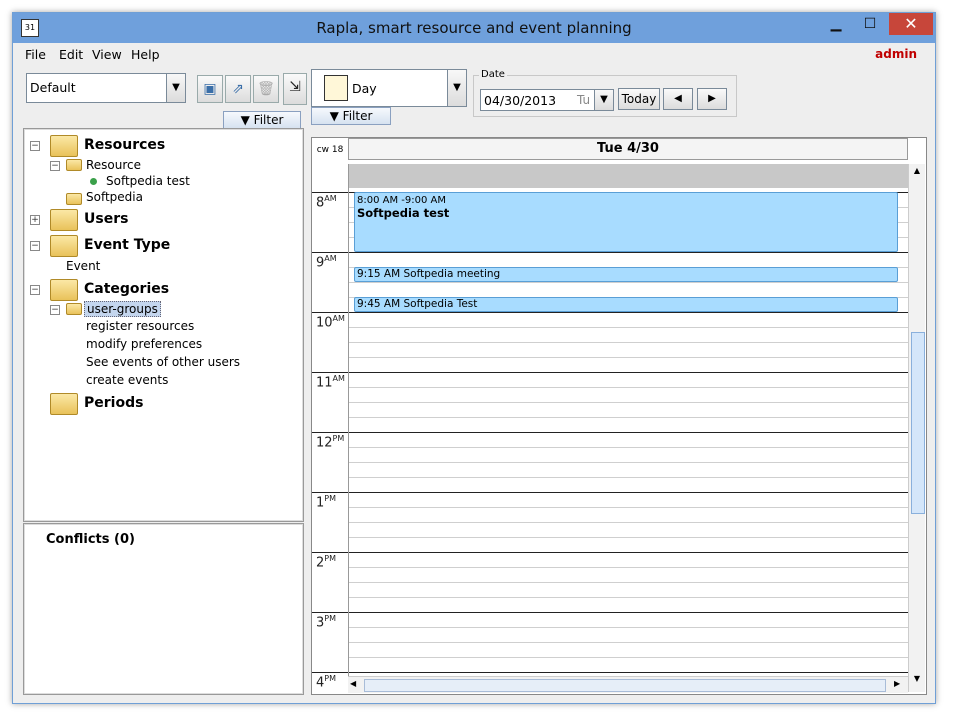 Image resolution: width=955 pixels, height=724 pixels. I want to click on right-filter-label: Filter, so click(357, 116).